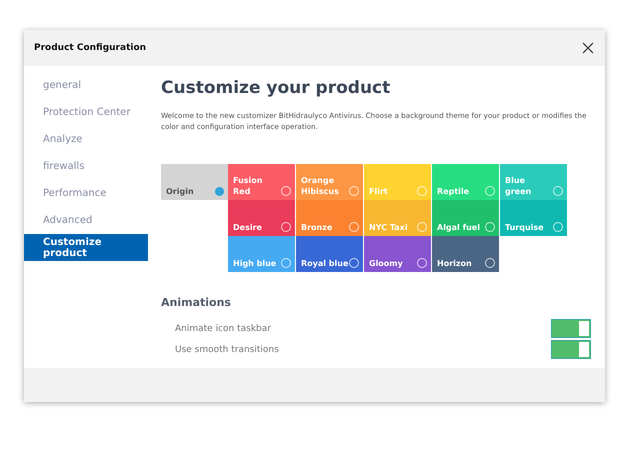  I want to click on theme-tile: NYC Taxi, so click(397, 218).